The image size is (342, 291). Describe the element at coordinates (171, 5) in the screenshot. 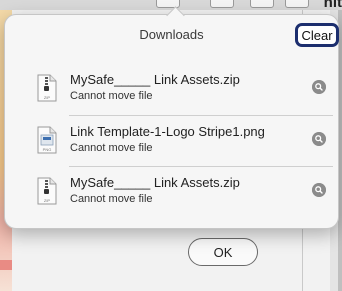

I see `background-toolbar: nit` at that location.